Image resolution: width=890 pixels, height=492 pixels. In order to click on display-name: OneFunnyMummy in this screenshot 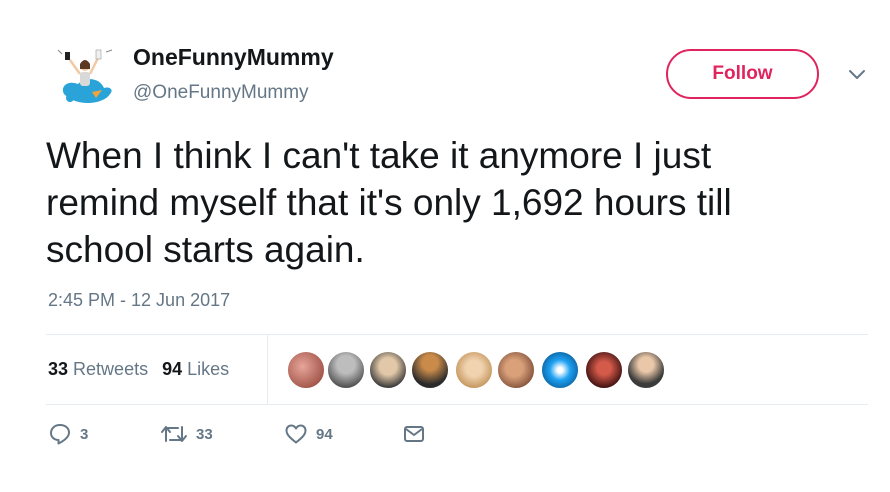, I will do `click(233, 57)`.